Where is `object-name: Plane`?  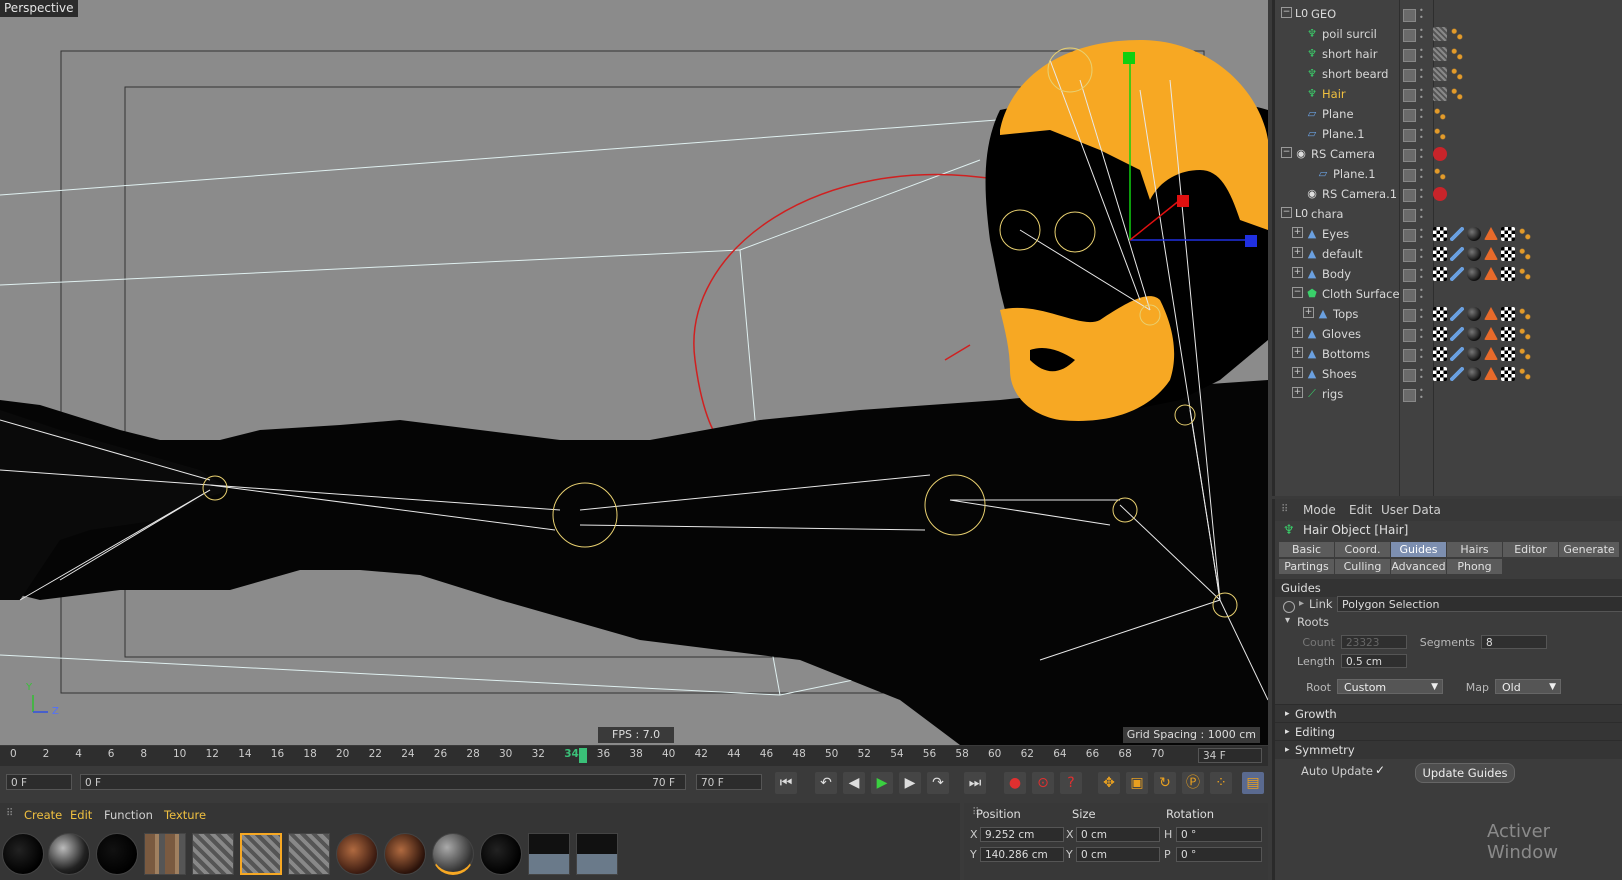
object-name: Plane is located at coordinates (1338, 114).